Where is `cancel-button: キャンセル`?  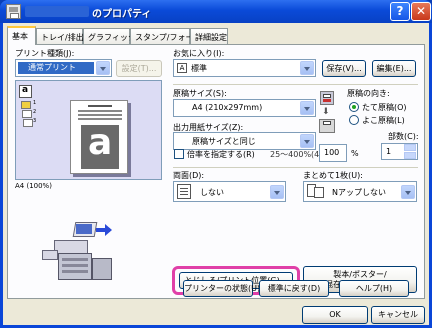 cancel-button: キャンセル is located at coordinates (398, 315).